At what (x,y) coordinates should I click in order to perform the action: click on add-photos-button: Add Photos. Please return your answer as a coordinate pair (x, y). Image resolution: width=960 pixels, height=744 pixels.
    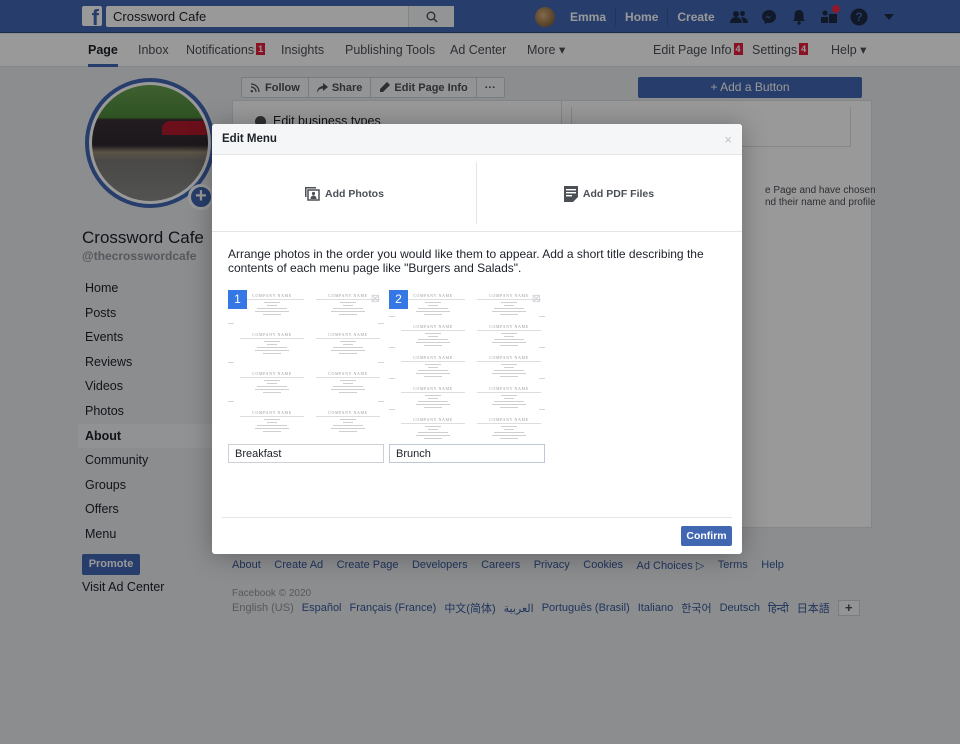
    Looking at the image, I should click on (344, 193).